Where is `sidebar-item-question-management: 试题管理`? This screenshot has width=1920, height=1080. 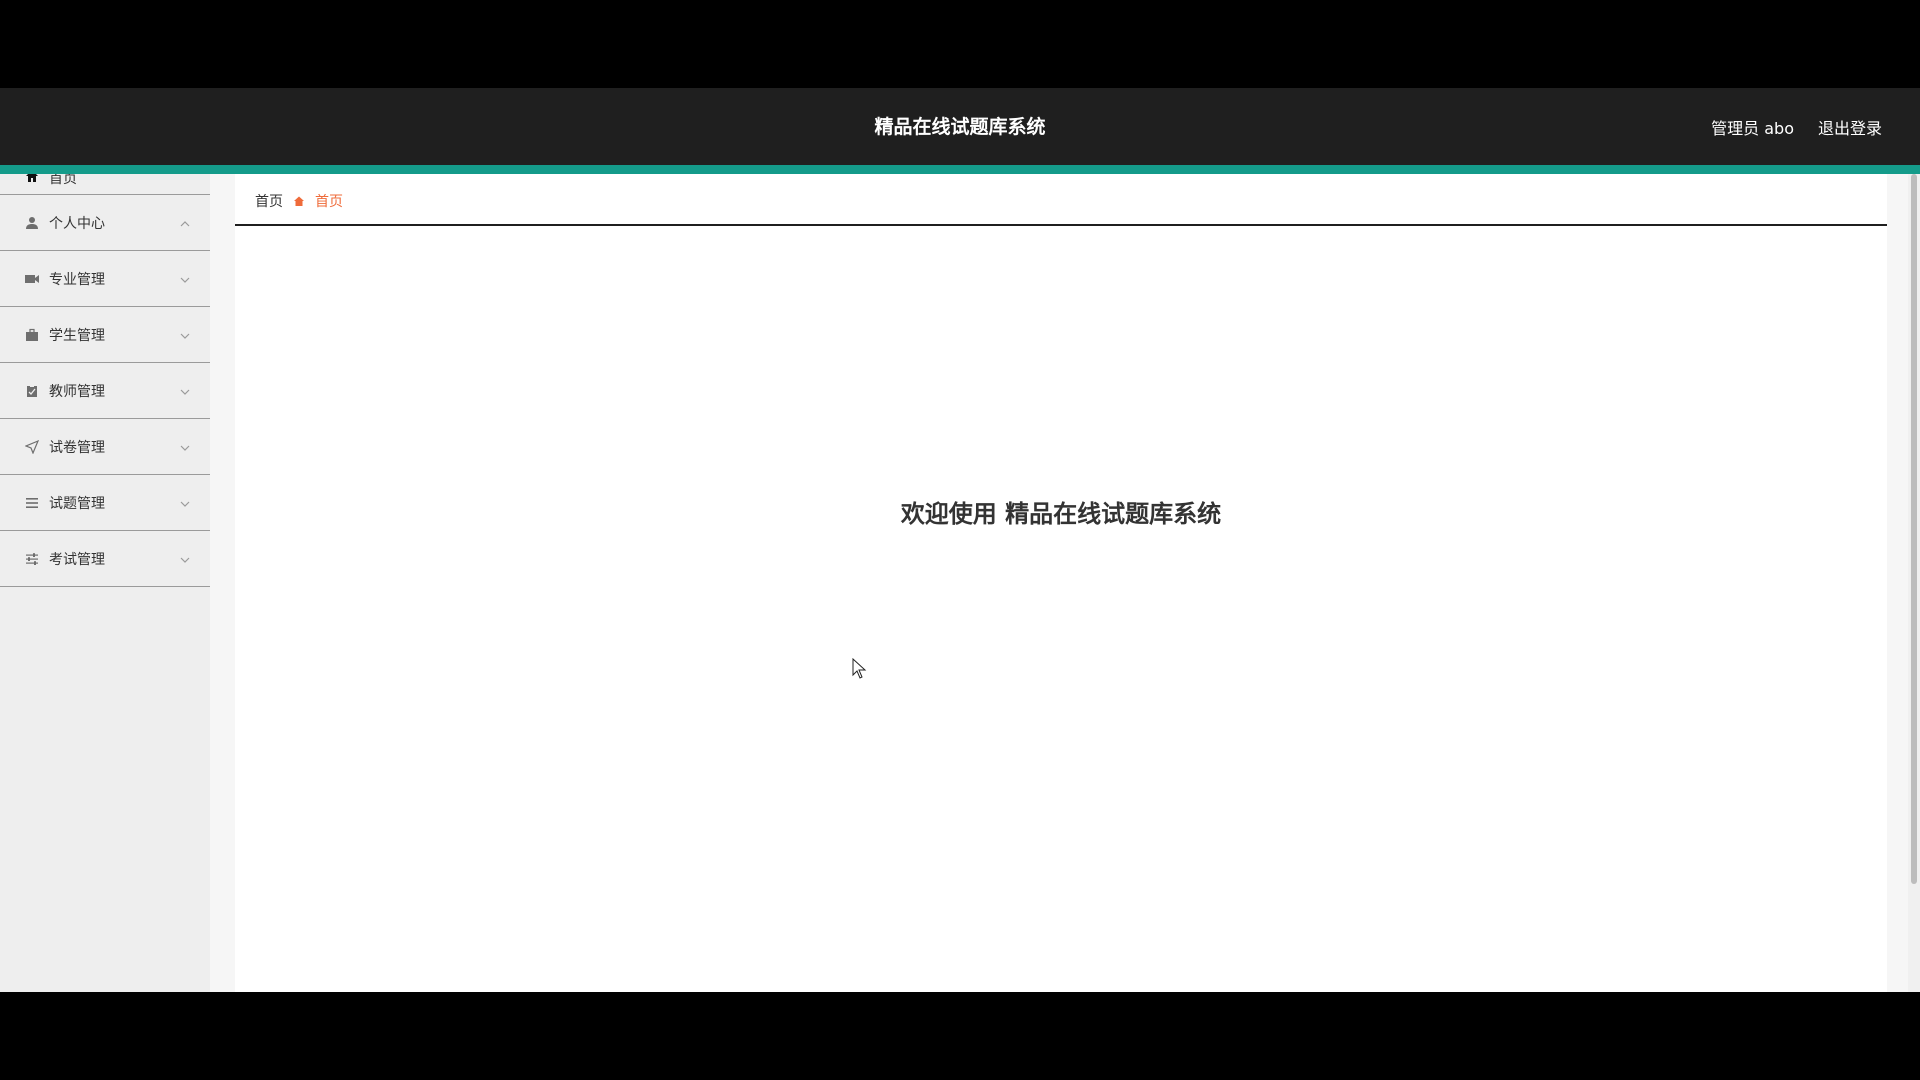 sidebar-item-question-management: 试题管理 is located at coordinates (105, 503).